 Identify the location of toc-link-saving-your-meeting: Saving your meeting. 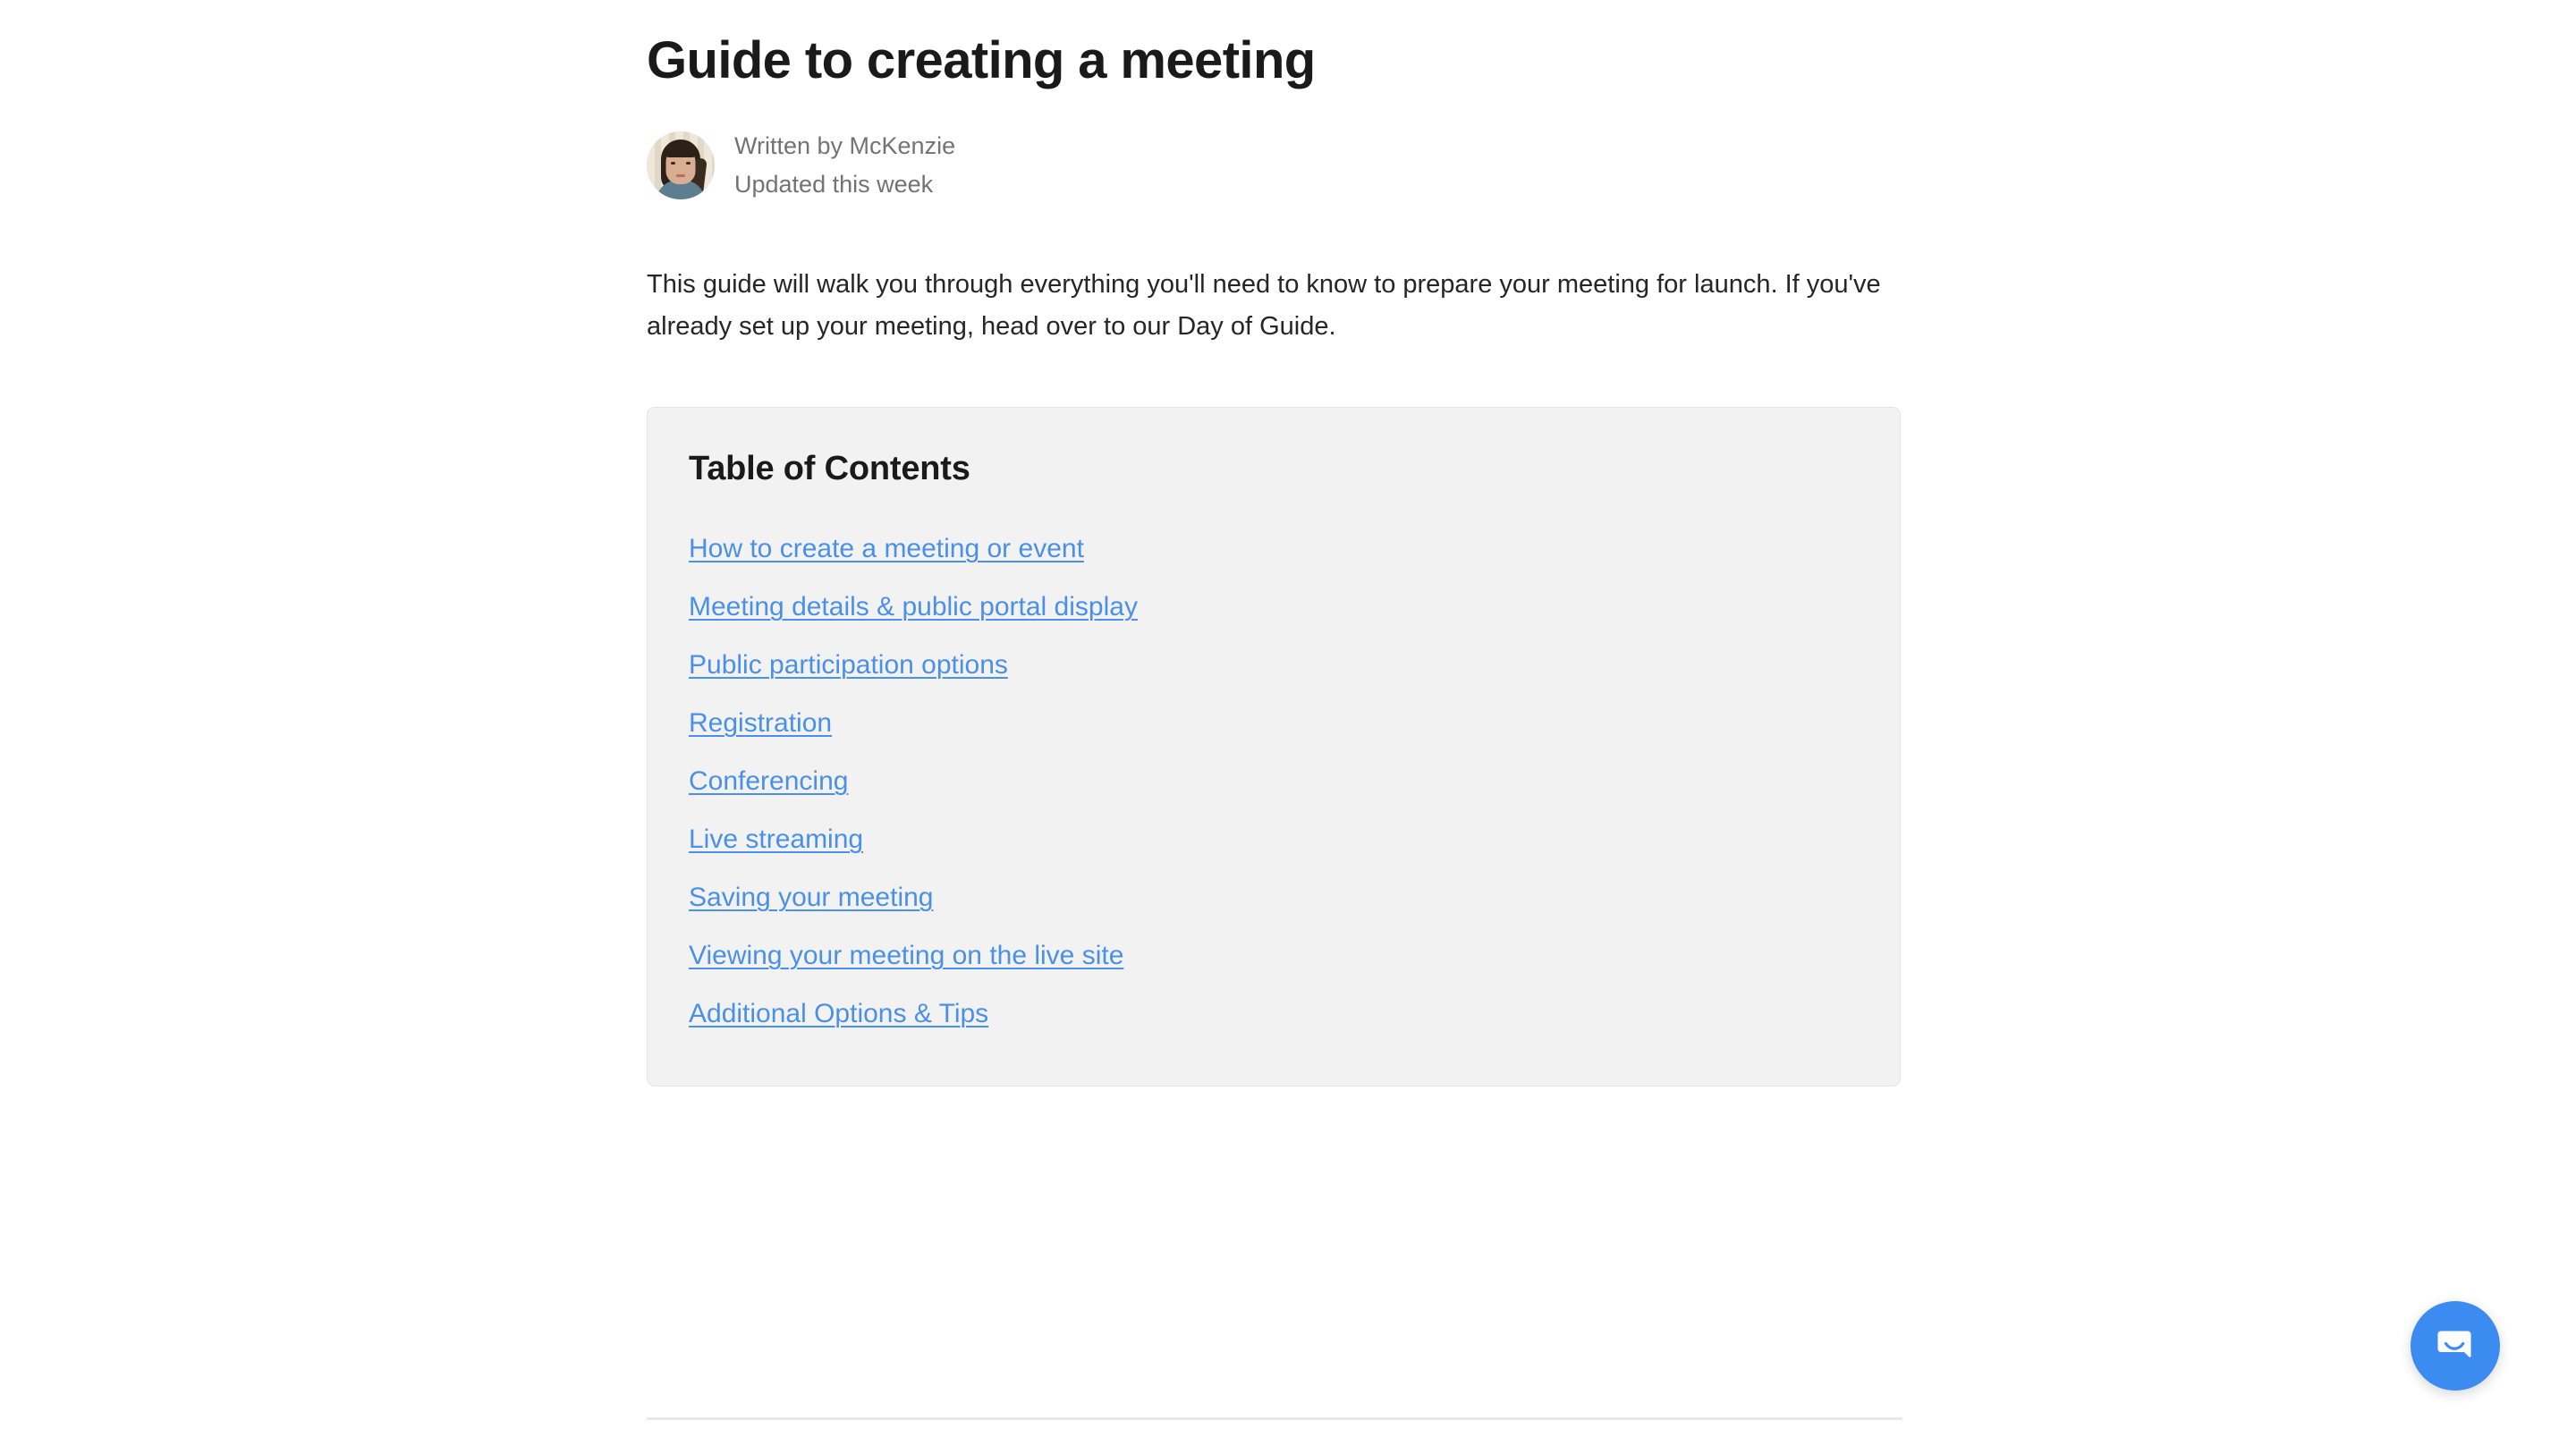
(811, 897).